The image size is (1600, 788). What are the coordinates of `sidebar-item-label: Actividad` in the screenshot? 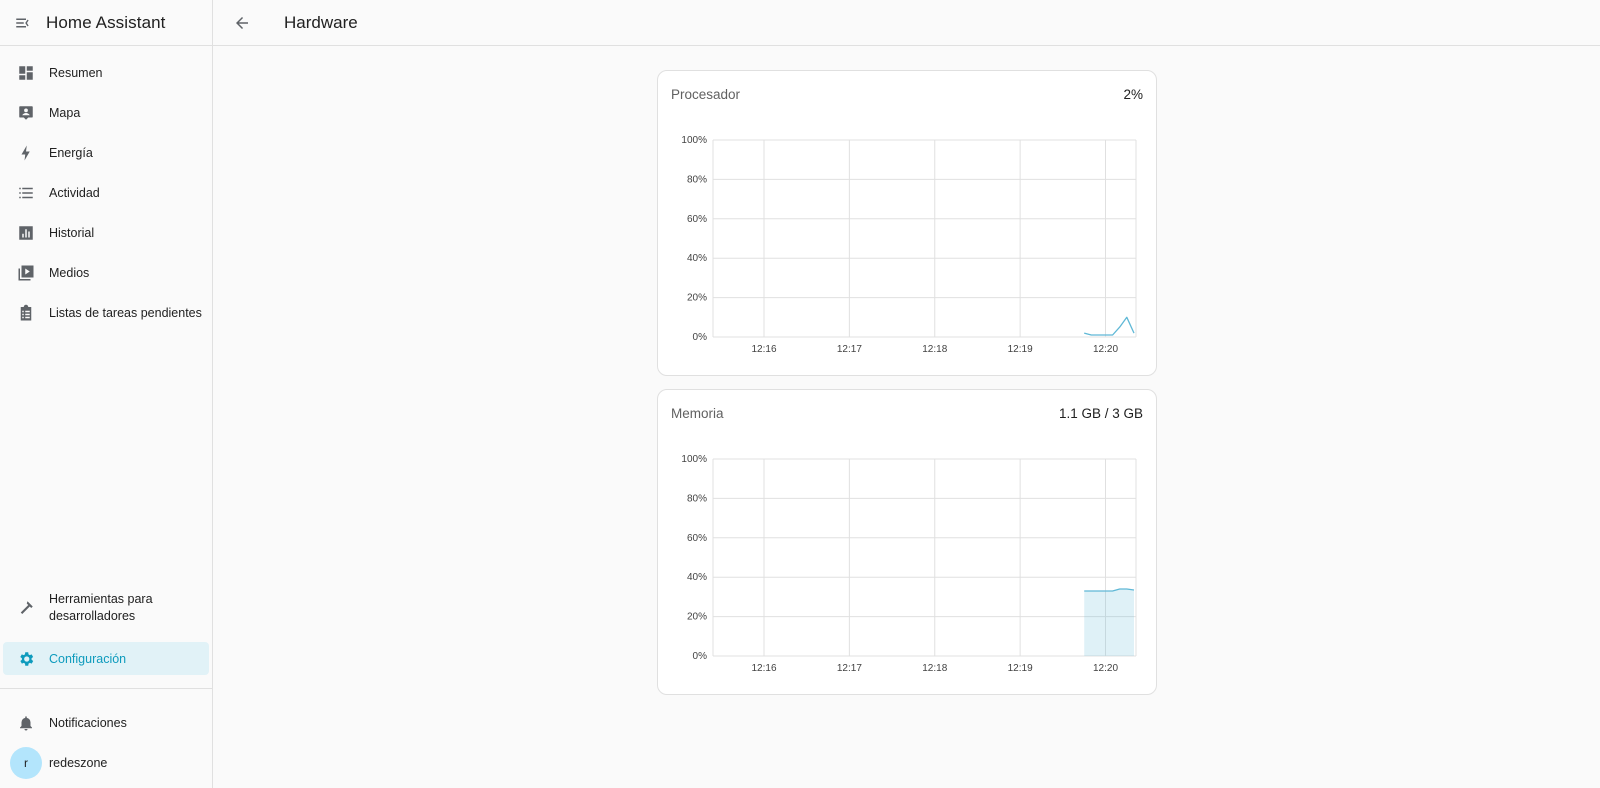 It's located at (74, 193).